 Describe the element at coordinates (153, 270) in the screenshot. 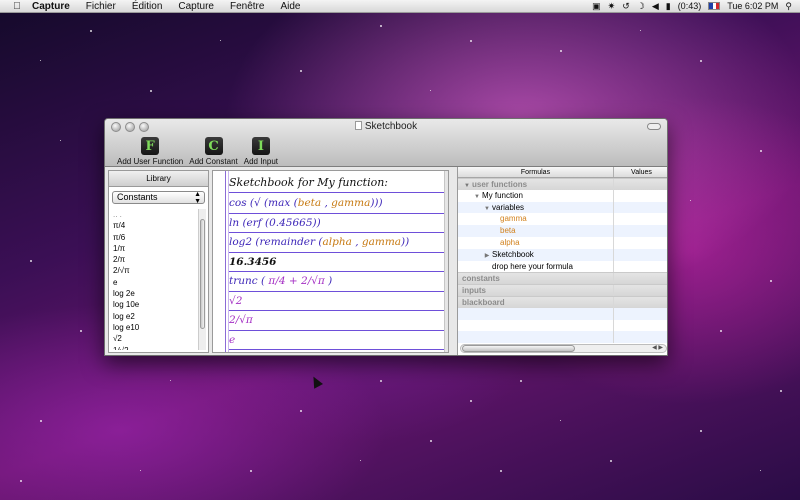

I see `library-item: 2/√π` at that location.